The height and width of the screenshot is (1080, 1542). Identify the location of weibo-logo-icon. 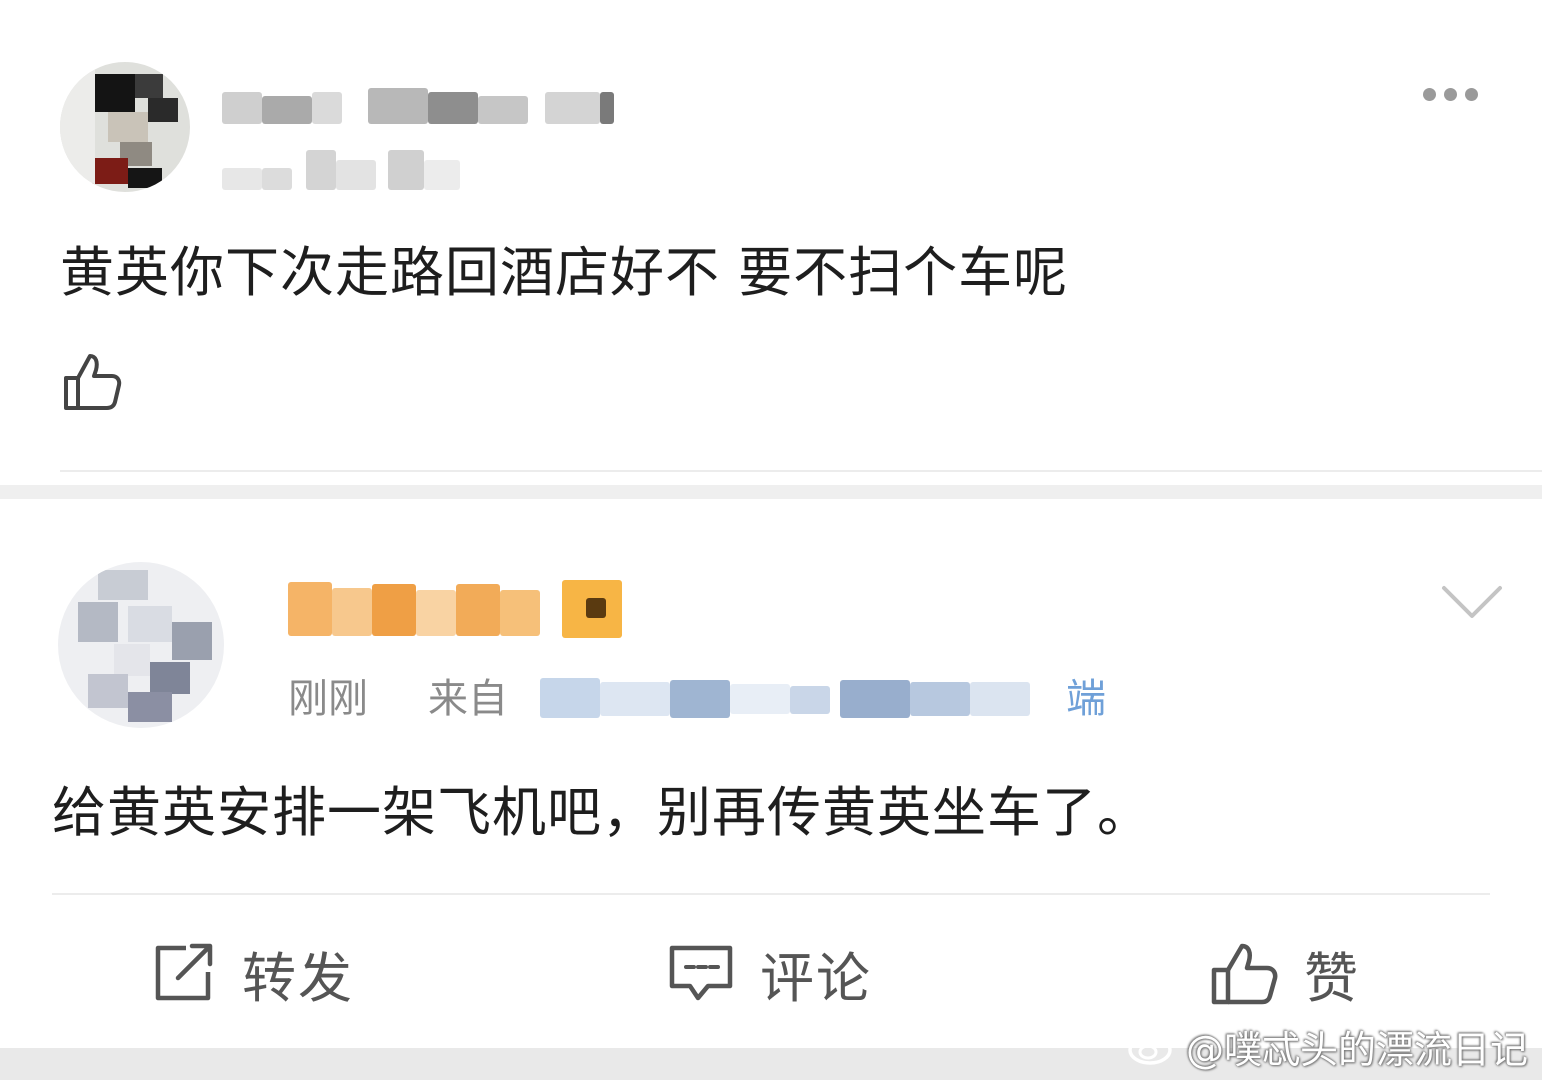
(1153, 1047).